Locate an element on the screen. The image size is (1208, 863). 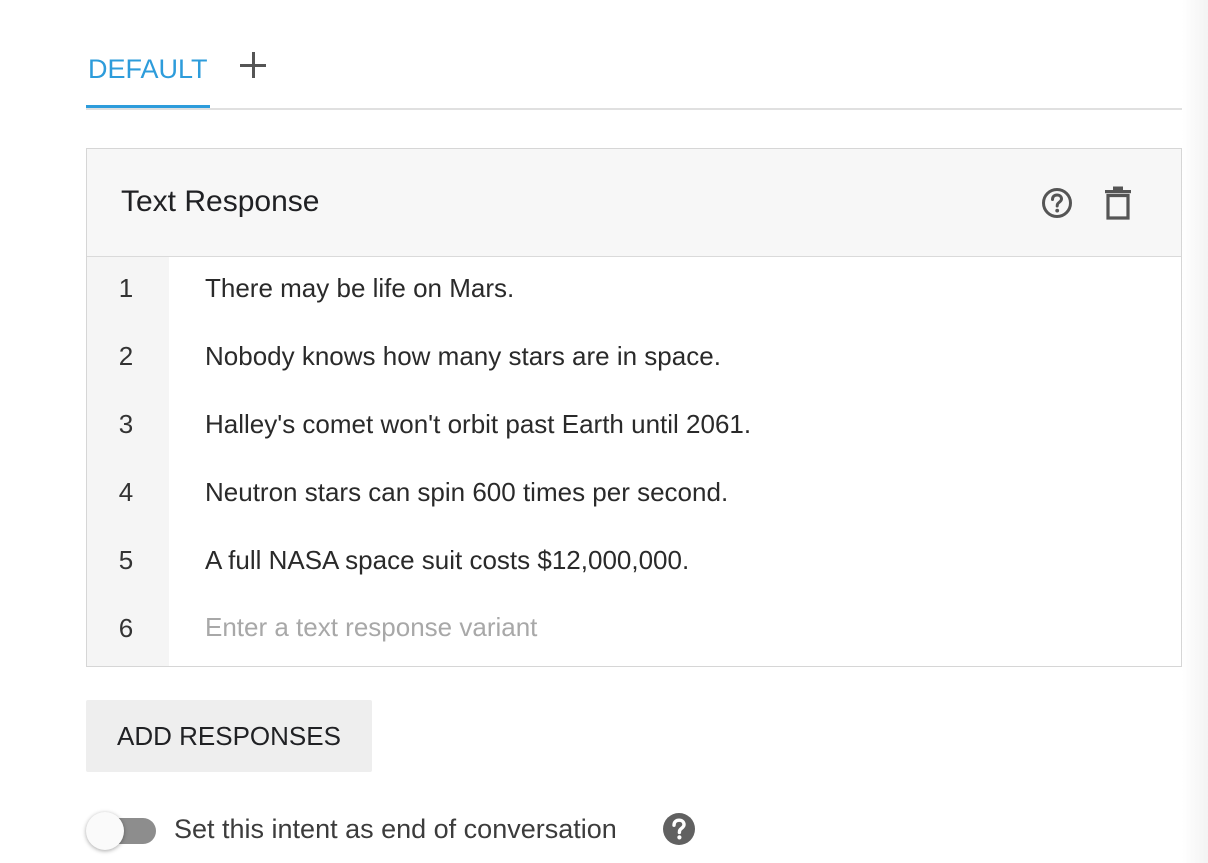
scrollbar-gutter is located at coordinates (1195, 431).